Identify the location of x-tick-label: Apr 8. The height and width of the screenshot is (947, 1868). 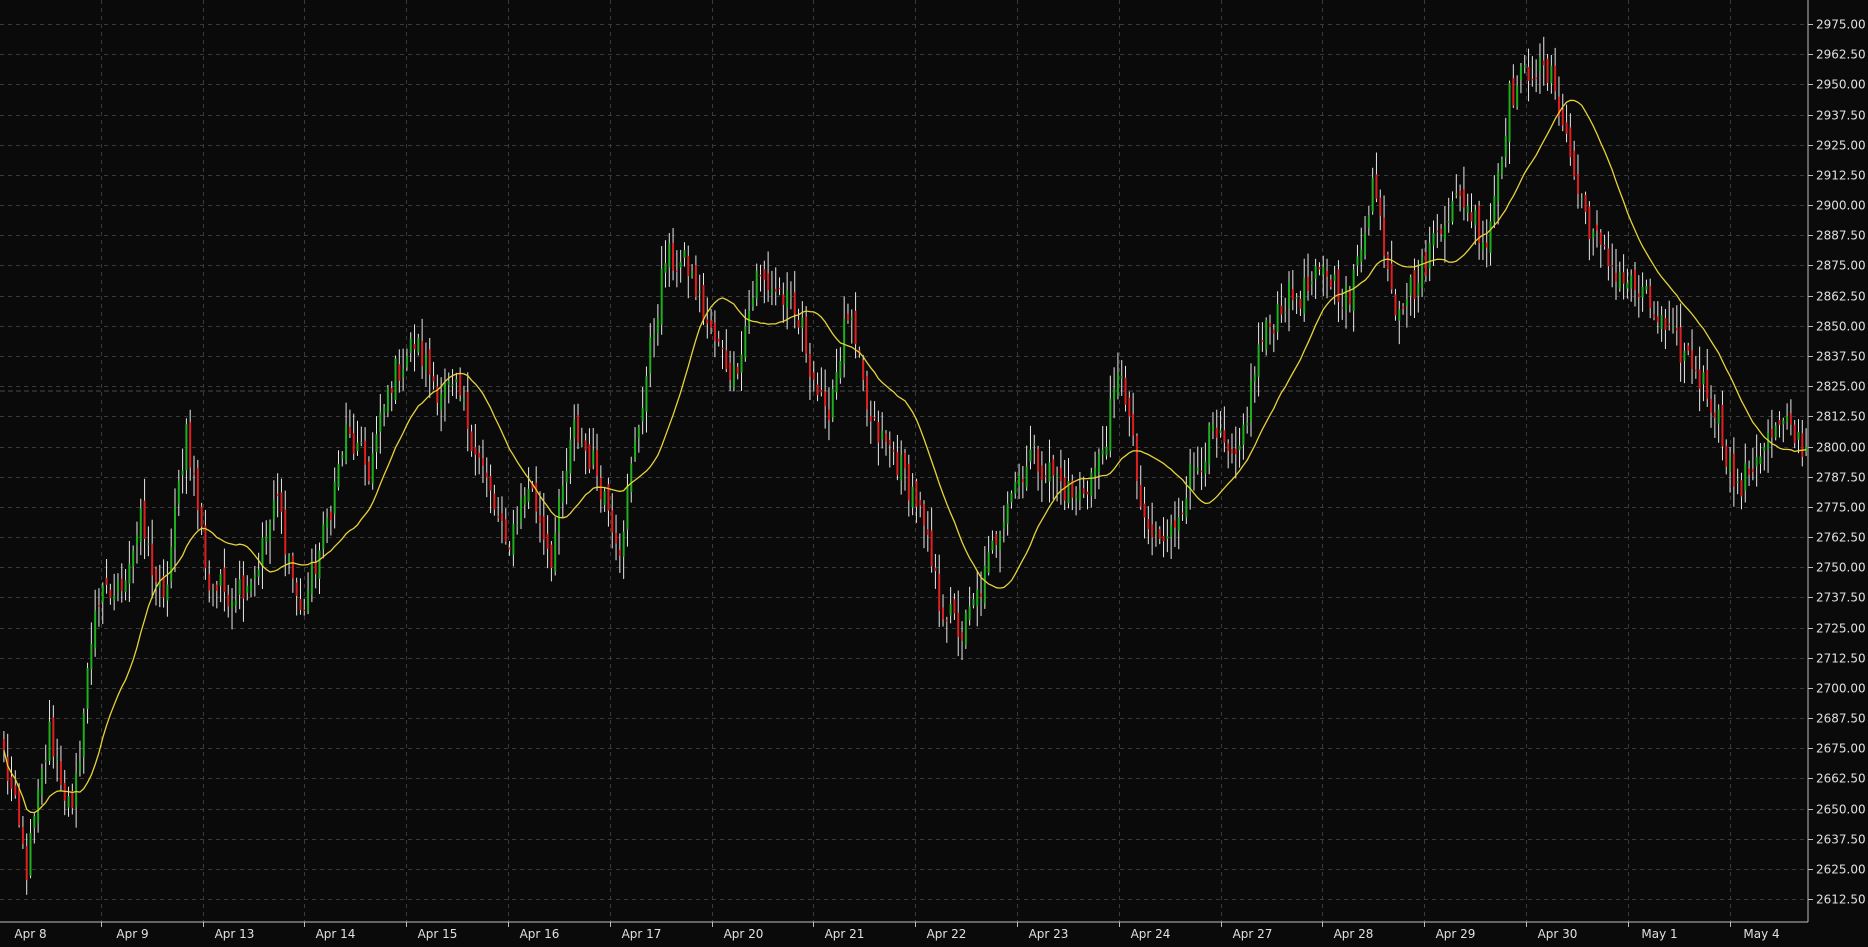
(30, 934).